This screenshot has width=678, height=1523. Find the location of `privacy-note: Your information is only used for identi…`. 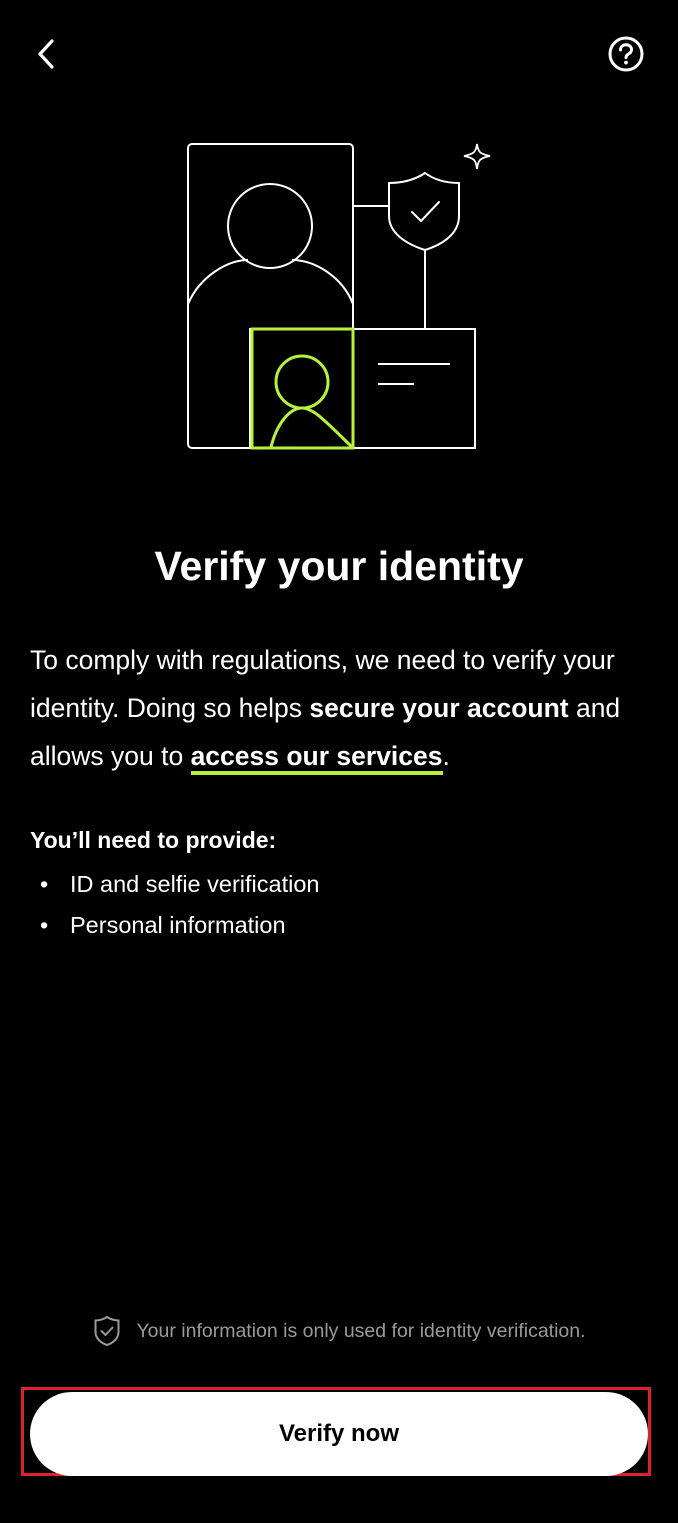

privacy-note: Your information is only used for identi… is located at coordinates (339, 1331).